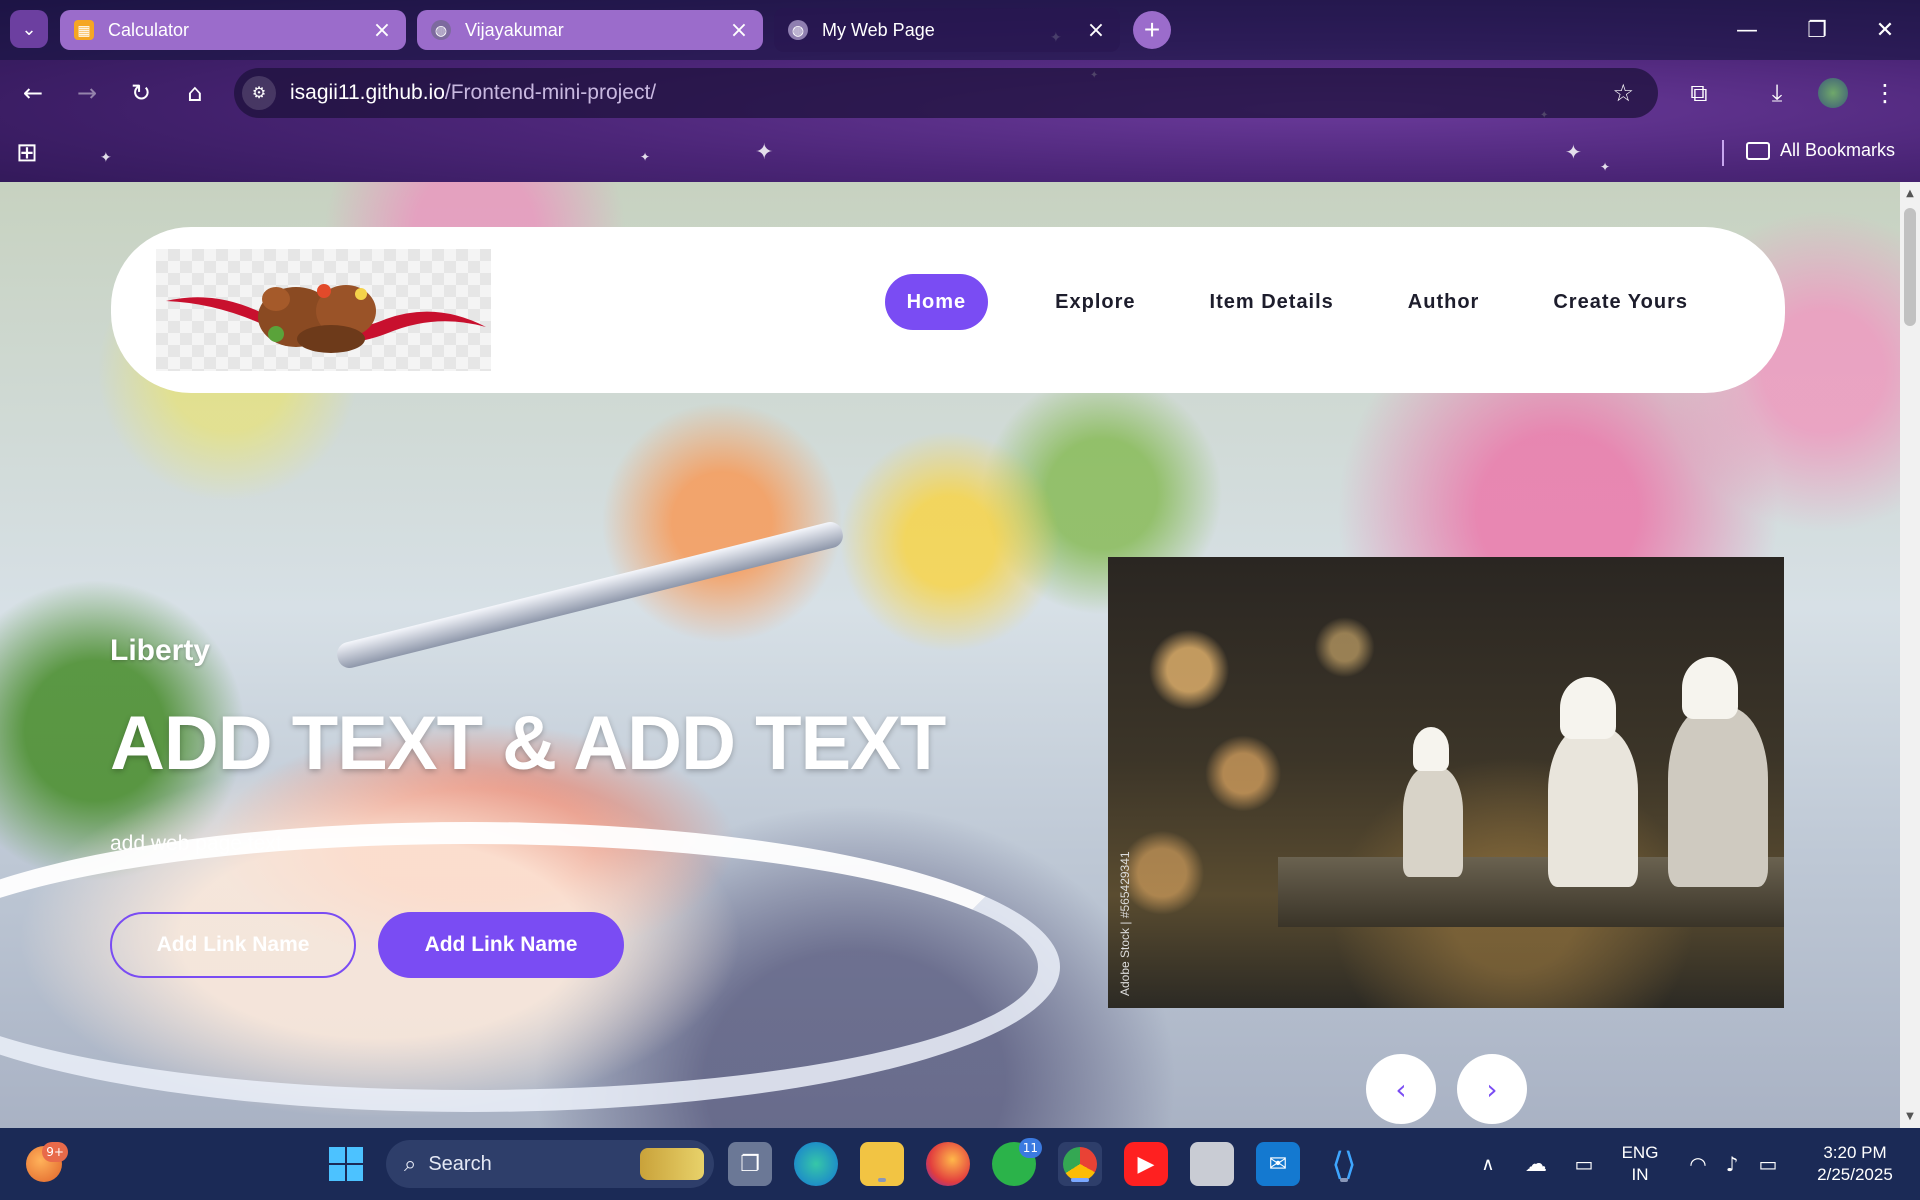 This screenshot has width=1920, height=1200. Describe the element at coordinates (947, 30) in the screenshot. I see `tab-my-web-page: ◍ My Web Page ×` at that location.